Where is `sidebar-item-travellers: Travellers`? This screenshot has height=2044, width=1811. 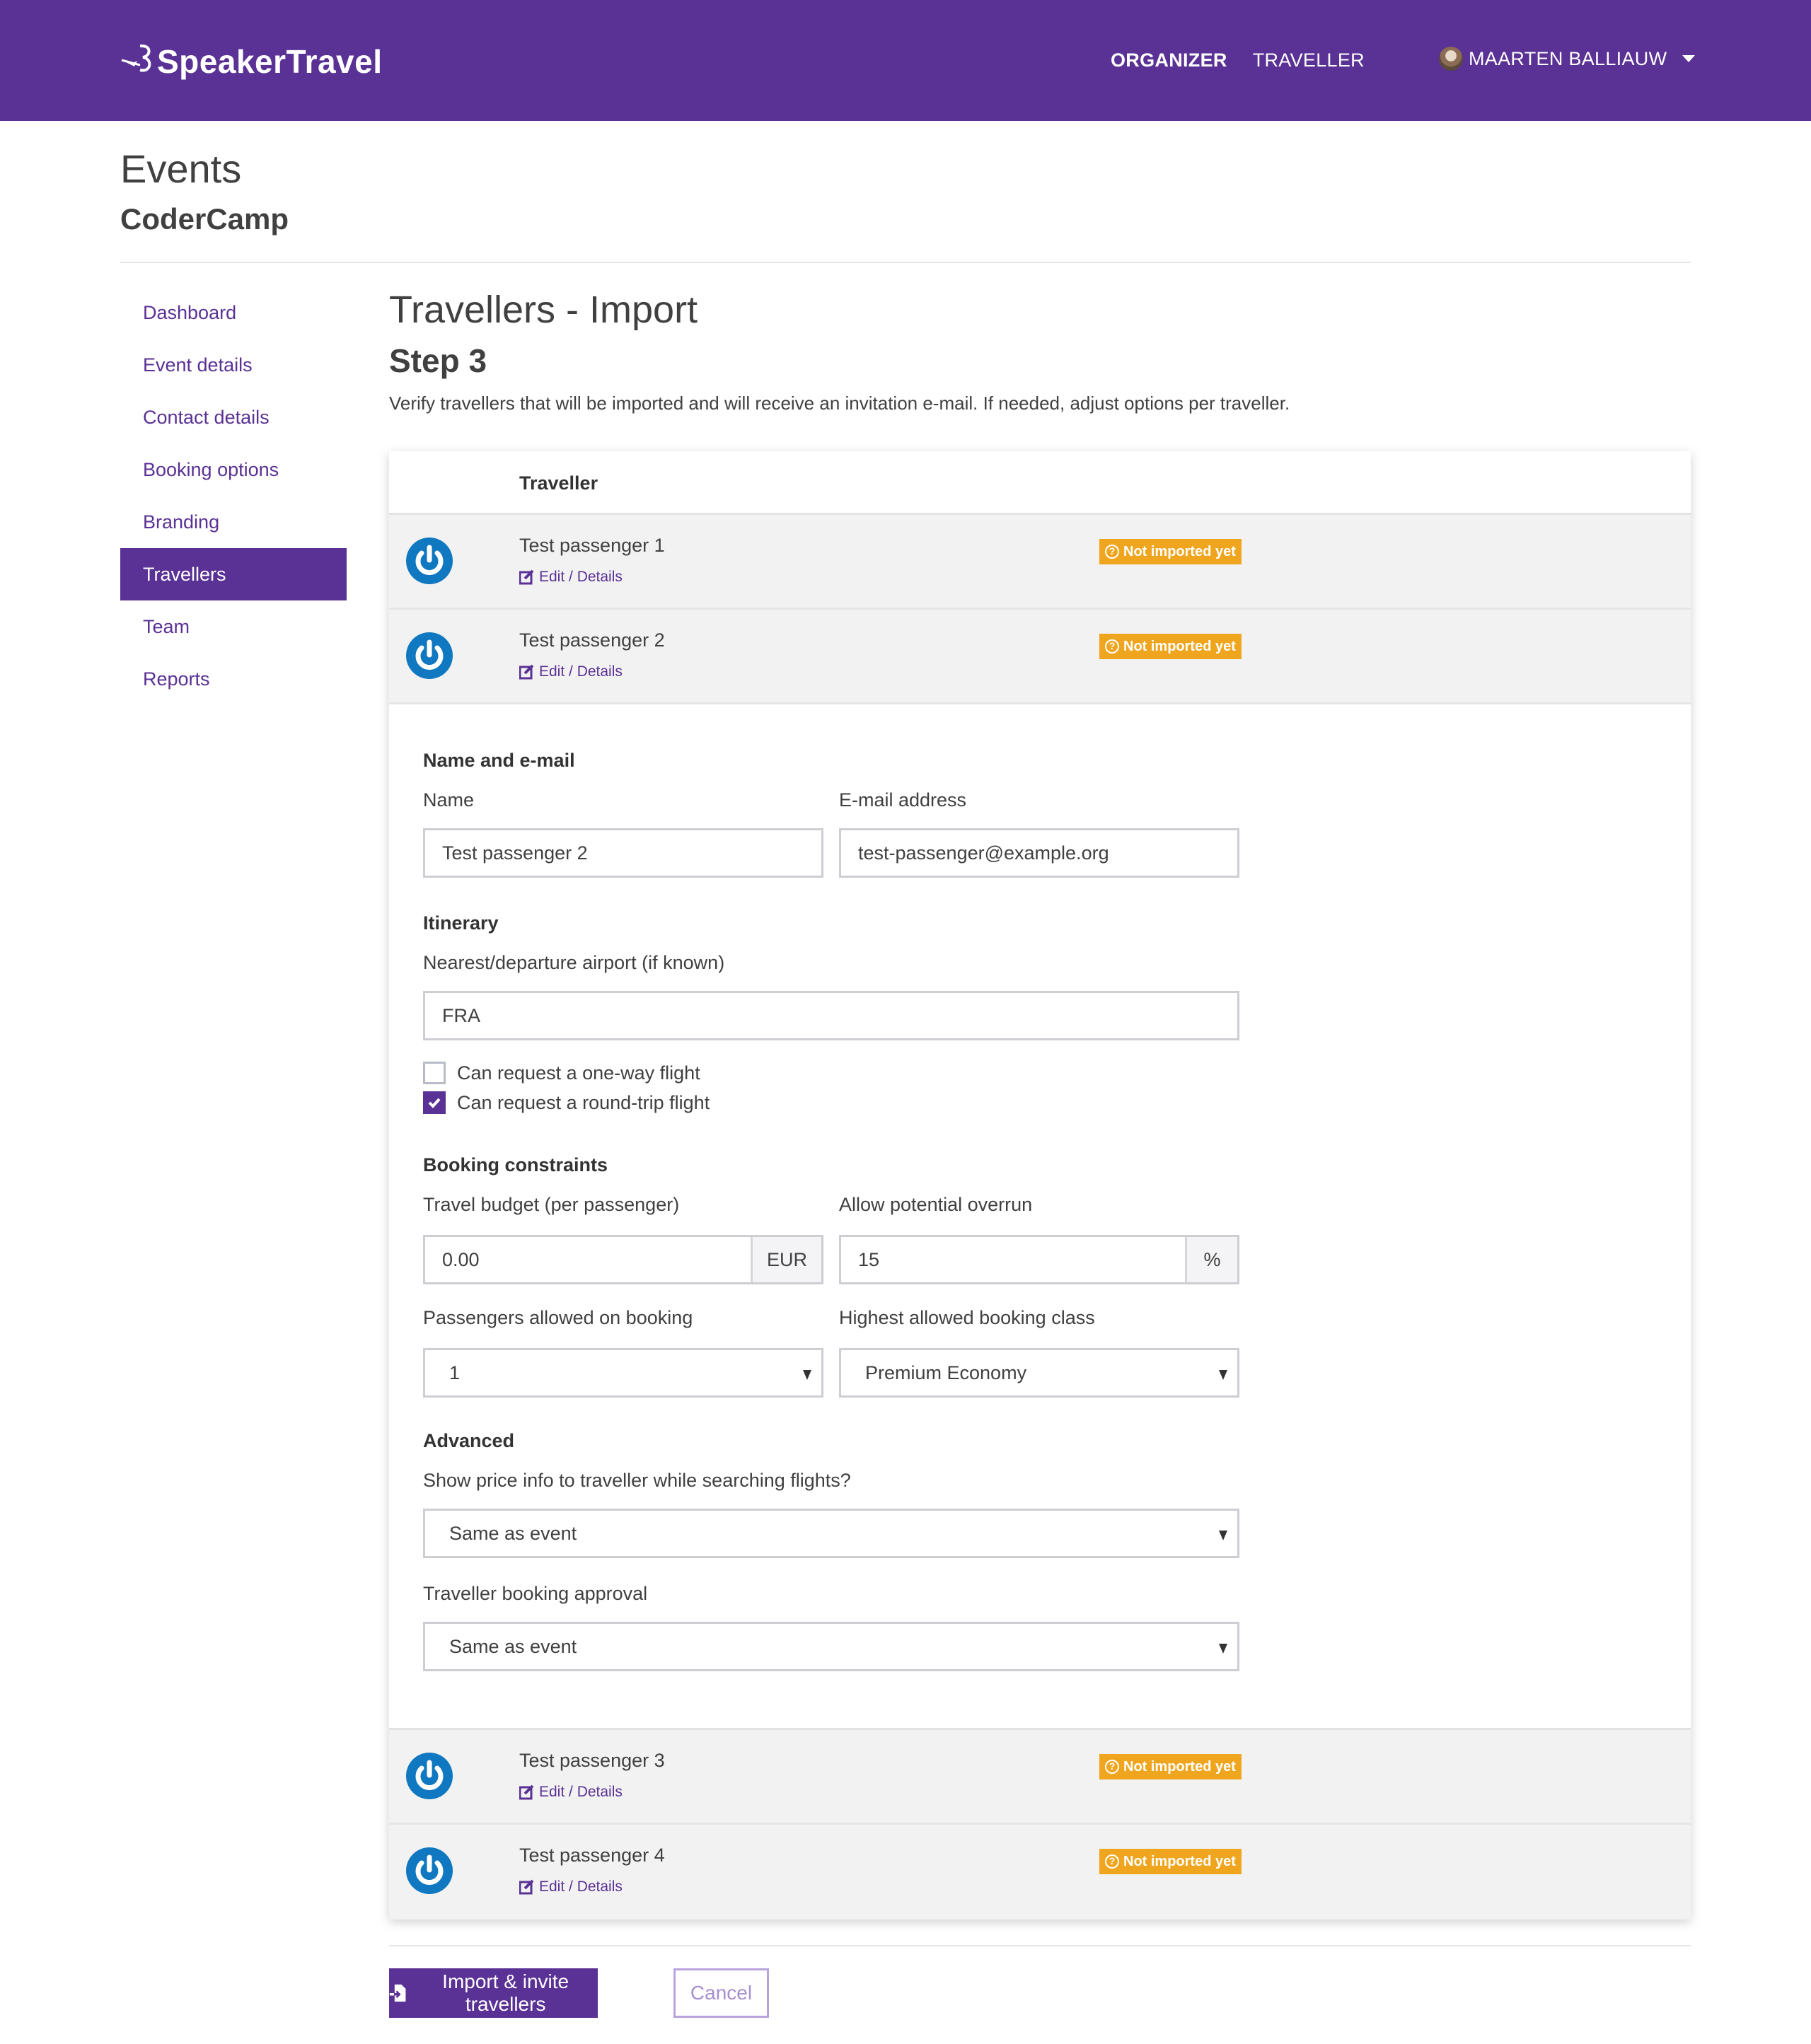
sidebar-item-travellers: Travellers is located at coordinates (233, 574).